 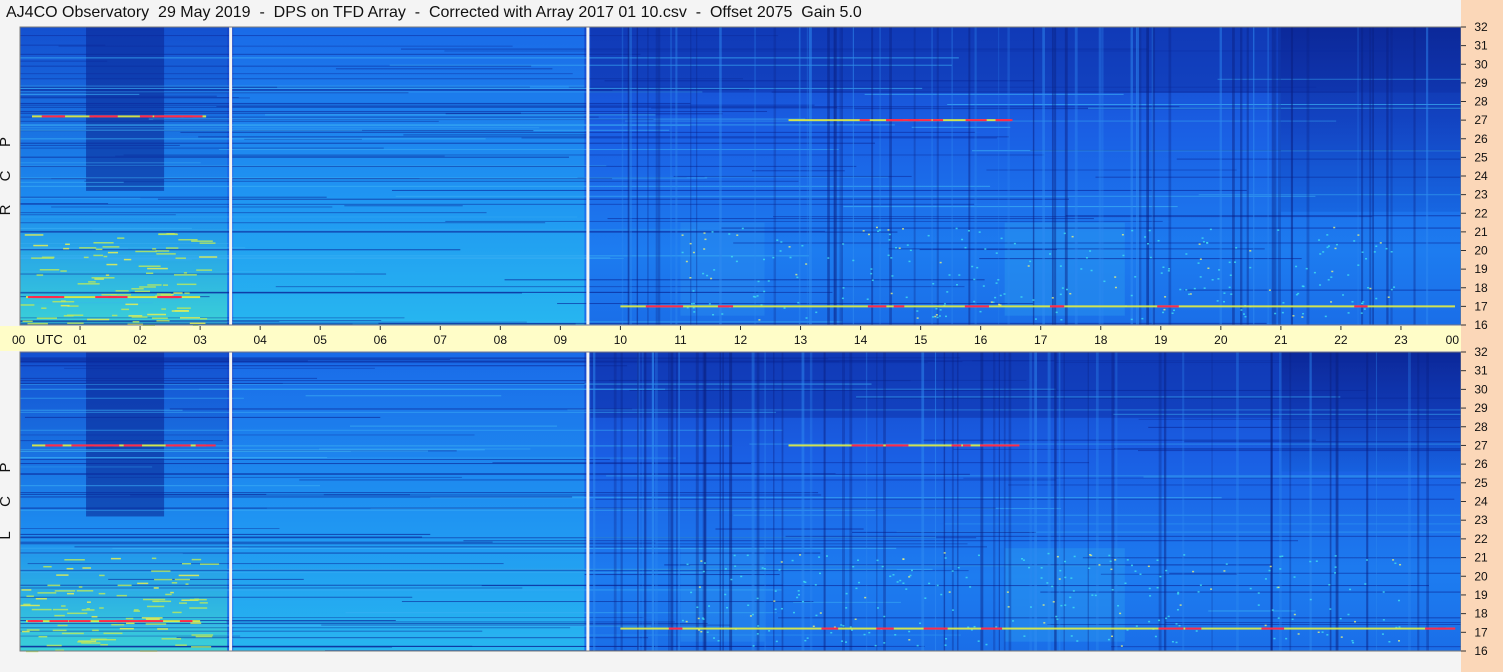 What do you see at coordinates (231, 501) in the screenshot?
I see `gap-line` at bounding box center [231, 501].